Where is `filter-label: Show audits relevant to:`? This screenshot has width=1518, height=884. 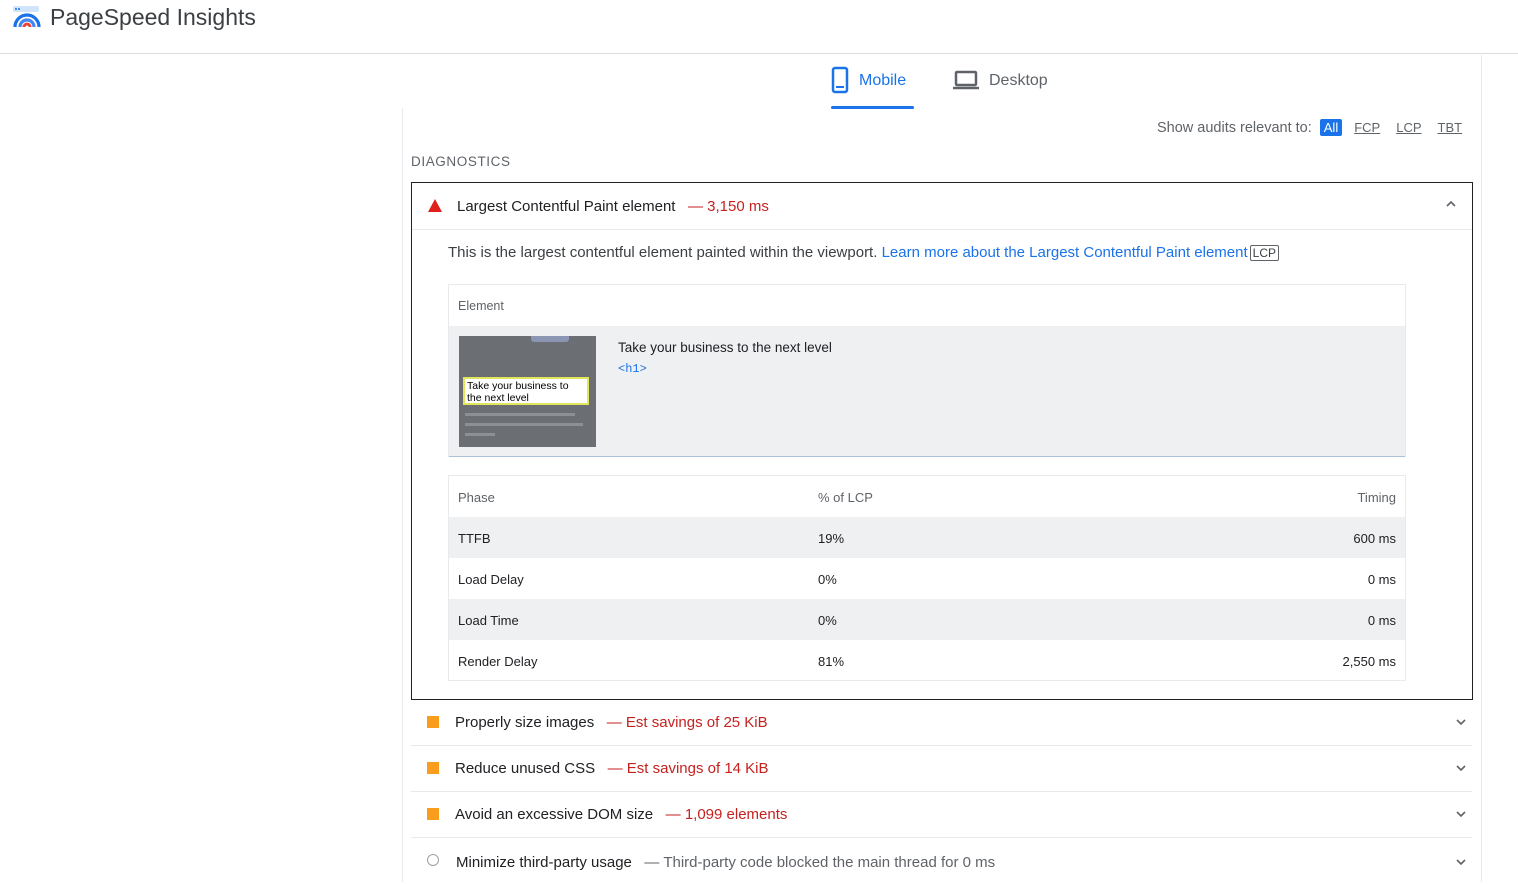
filter-label: Show audits relevant to: is located at coordinates (1234, 127).